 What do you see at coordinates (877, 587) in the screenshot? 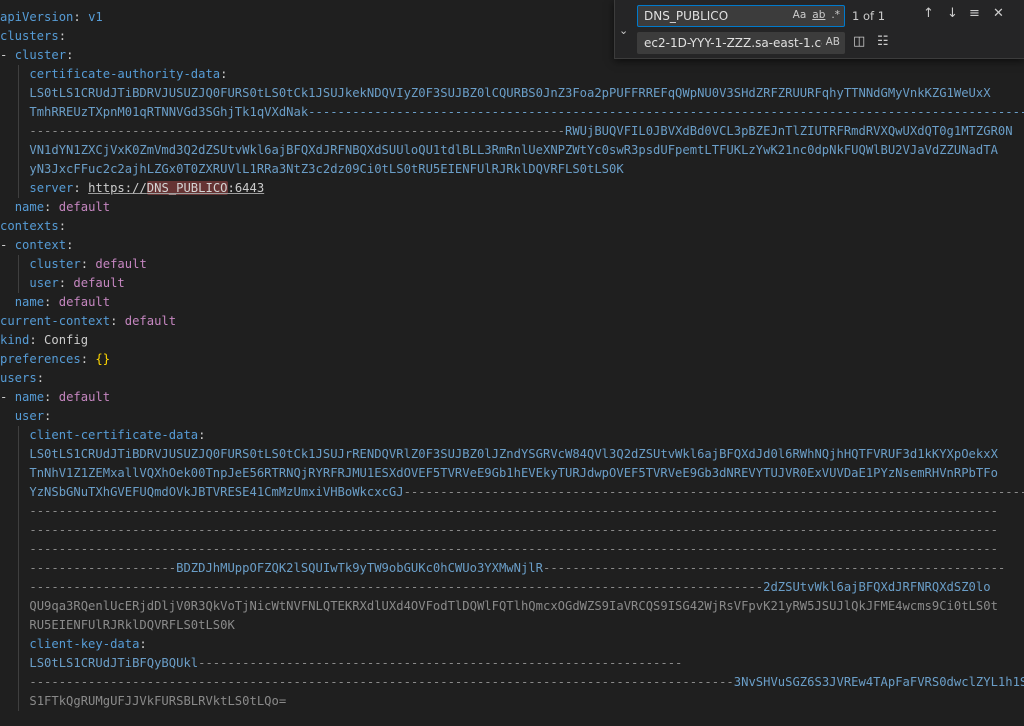
I see `base64-text: 2dZSUtvWkl6ajBFQXdJRFNRQXdSZ0lo` at bounding box center [877, 587].